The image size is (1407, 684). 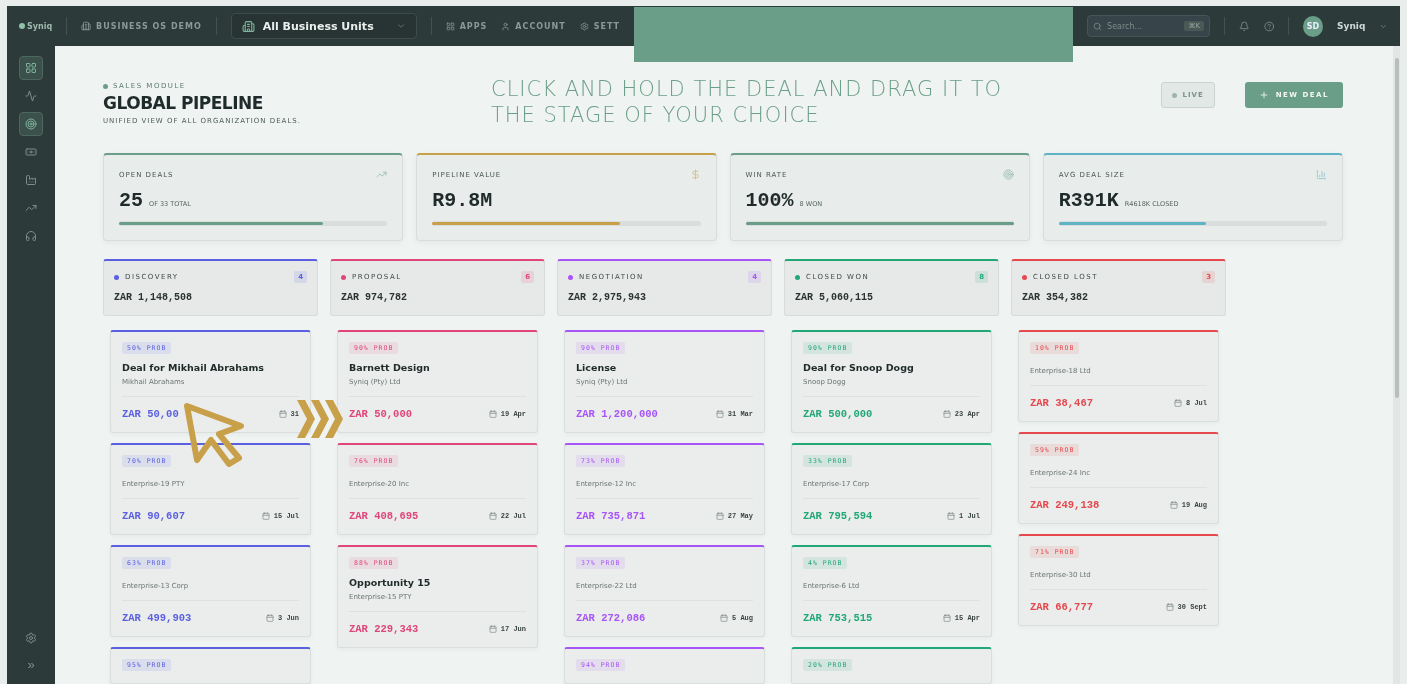 What do you see at coordinates (769, 200) in the screenshot?
I see `stat-value: 100%` at bounding box center [769, 200].